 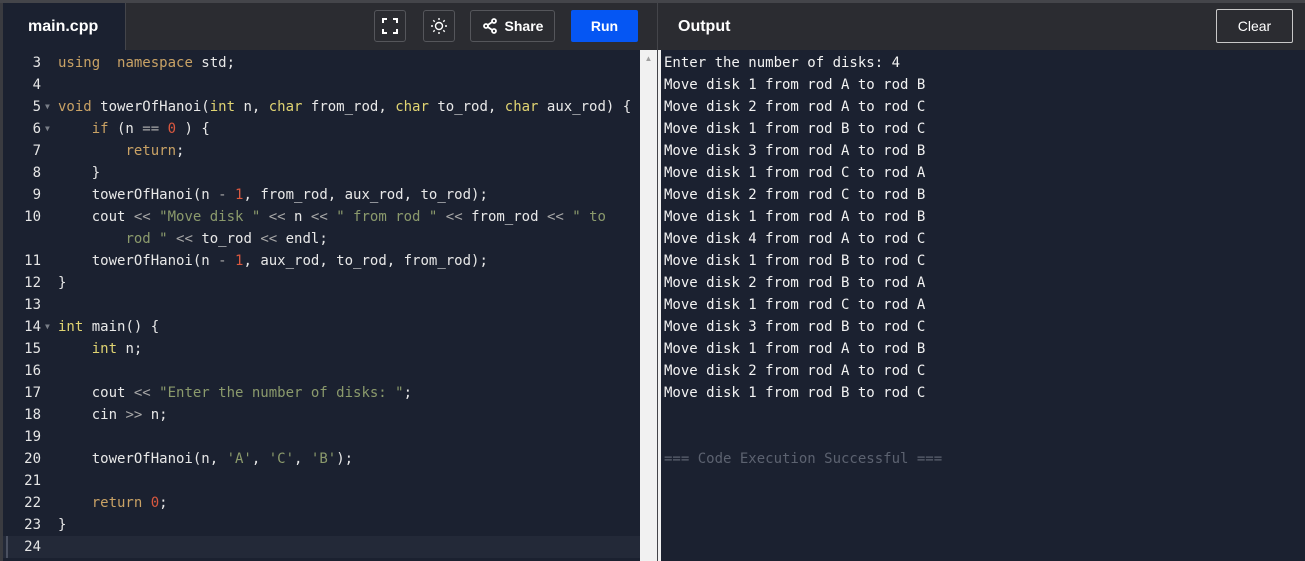 I want to click on code-line: 24, so click(x=321, y=547).